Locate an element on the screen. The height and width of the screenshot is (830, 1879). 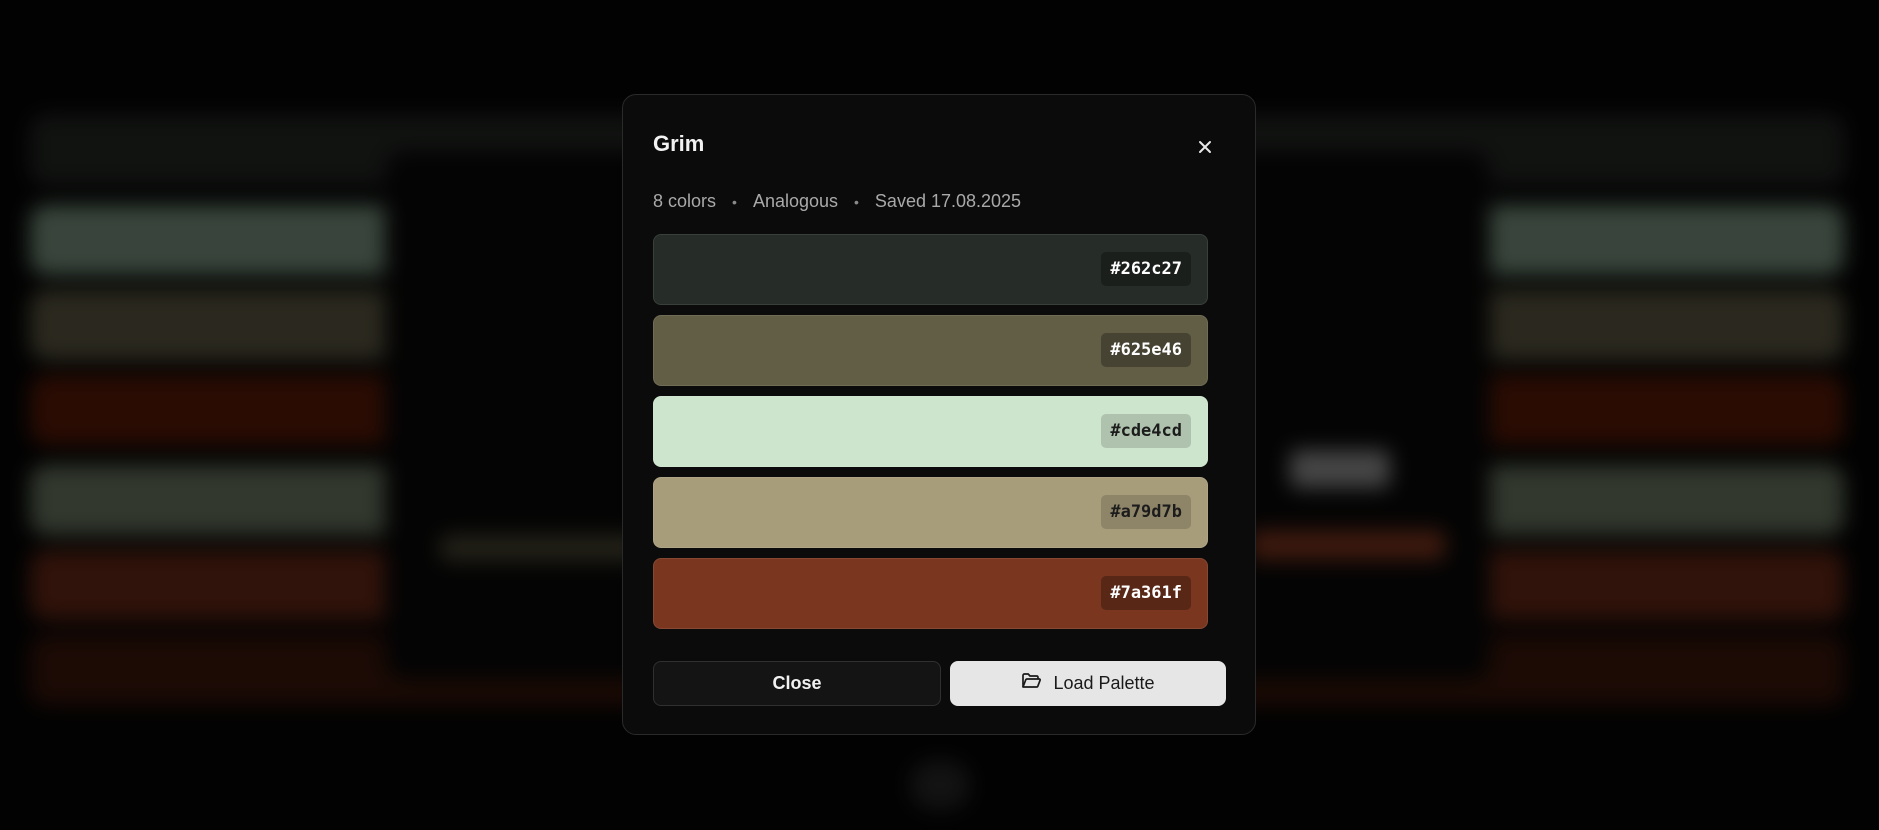
swatch-list: #262c27 #625e46 #cde4cd #a79d7b #7a361f is located at coordinates (930, 433).